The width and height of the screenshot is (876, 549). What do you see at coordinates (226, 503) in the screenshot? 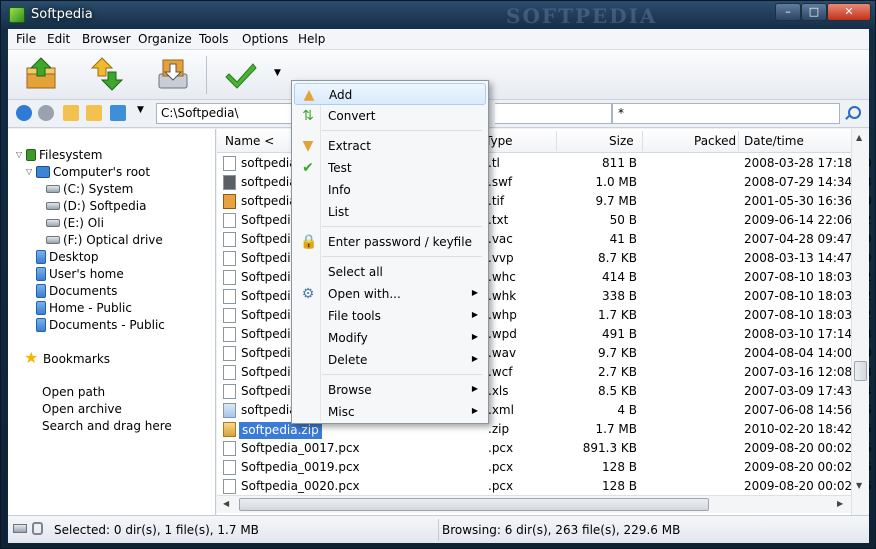
I see `scroll-left-icon: ◀` at bounding box center [226, 503].